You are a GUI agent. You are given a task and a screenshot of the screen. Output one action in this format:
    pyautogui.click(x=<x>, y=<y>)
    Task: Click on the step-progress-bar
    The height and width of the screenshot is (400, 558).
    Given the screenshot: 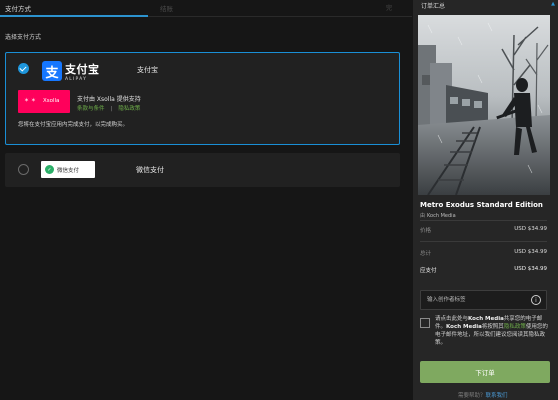 What is the action you would take?
    pyautogui.click(x=74, y=16)
    